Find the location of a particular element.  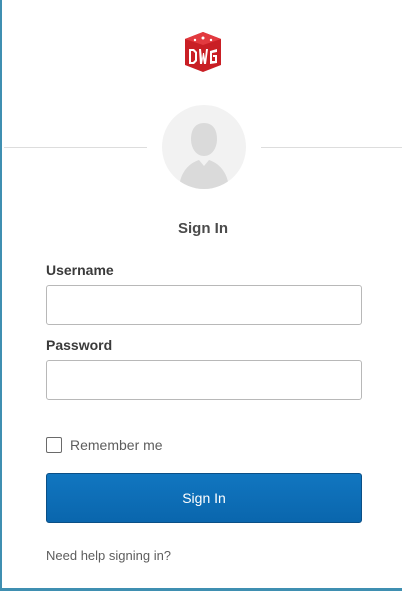

dwg-logo-icon is located at coordinates (203, 52).